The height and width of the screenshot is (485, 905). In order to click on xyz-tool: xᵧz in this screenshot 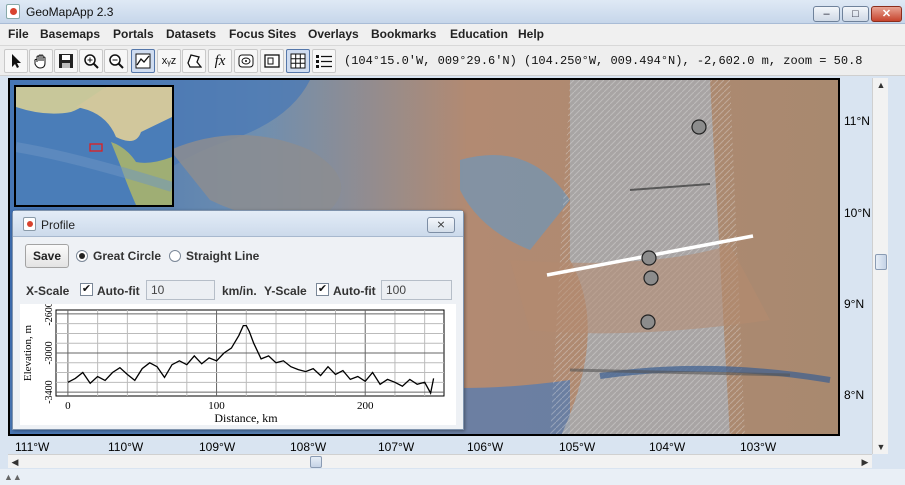, I will do `click(169, 61)`.